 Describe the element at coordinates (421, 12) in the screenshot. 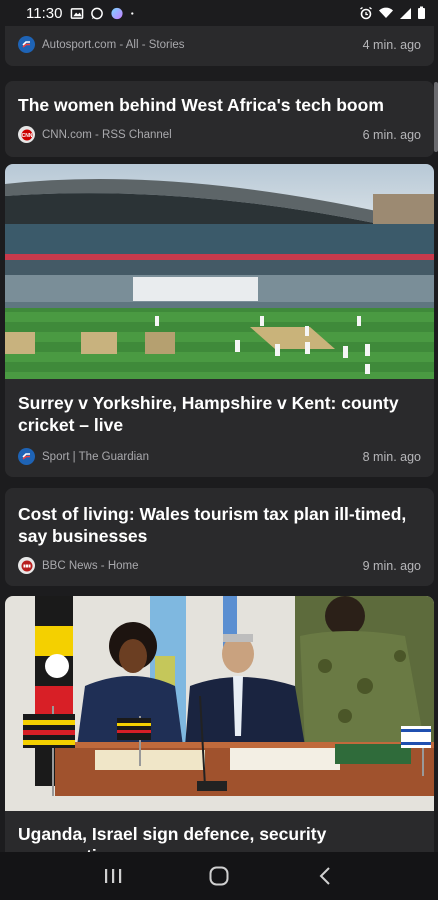

I see `battery-icon` at that location.